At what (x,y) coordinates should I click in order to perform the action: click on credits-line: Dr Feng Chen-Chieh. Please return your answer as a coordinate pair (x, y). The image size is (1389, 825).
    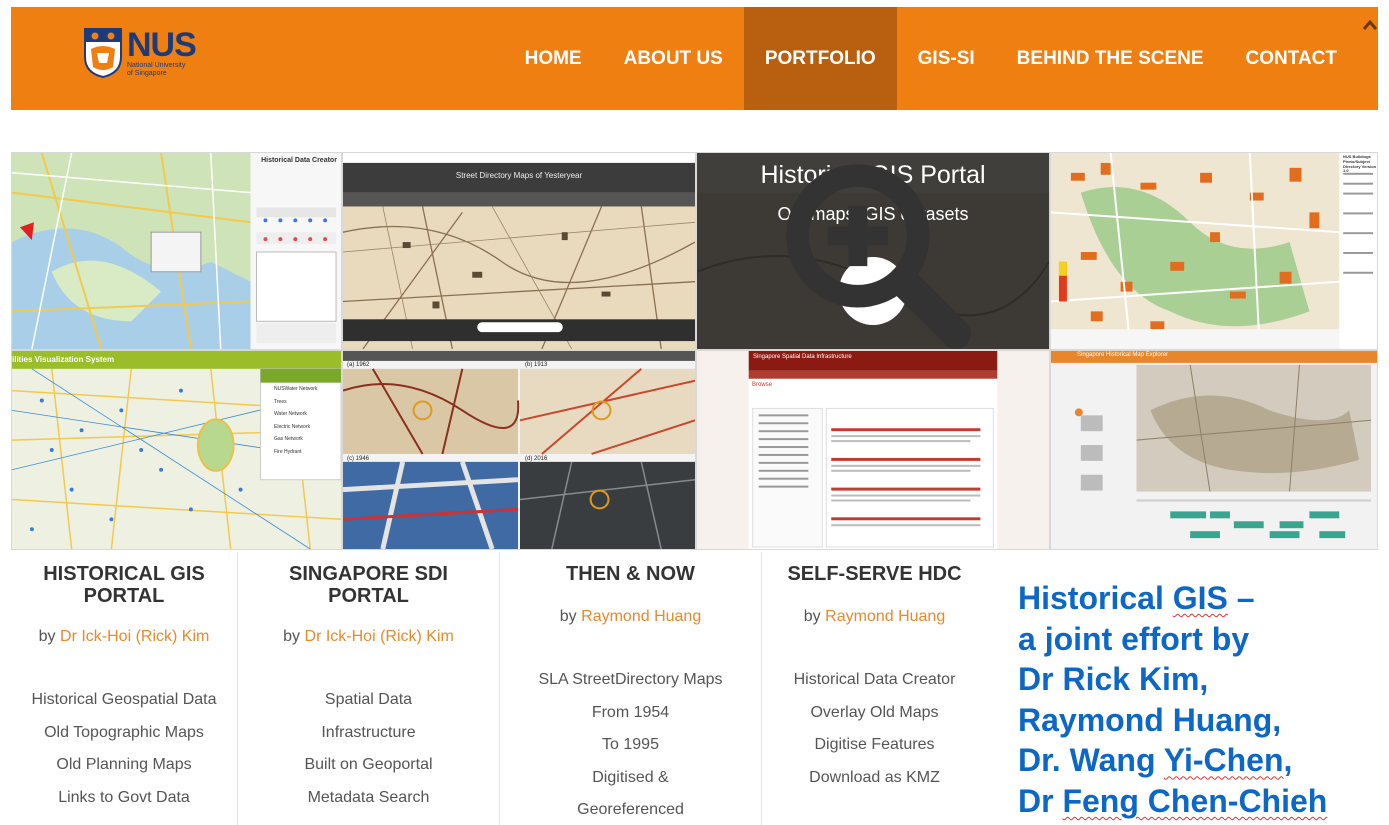
    Looking at the image, I should click on (1173, 800).